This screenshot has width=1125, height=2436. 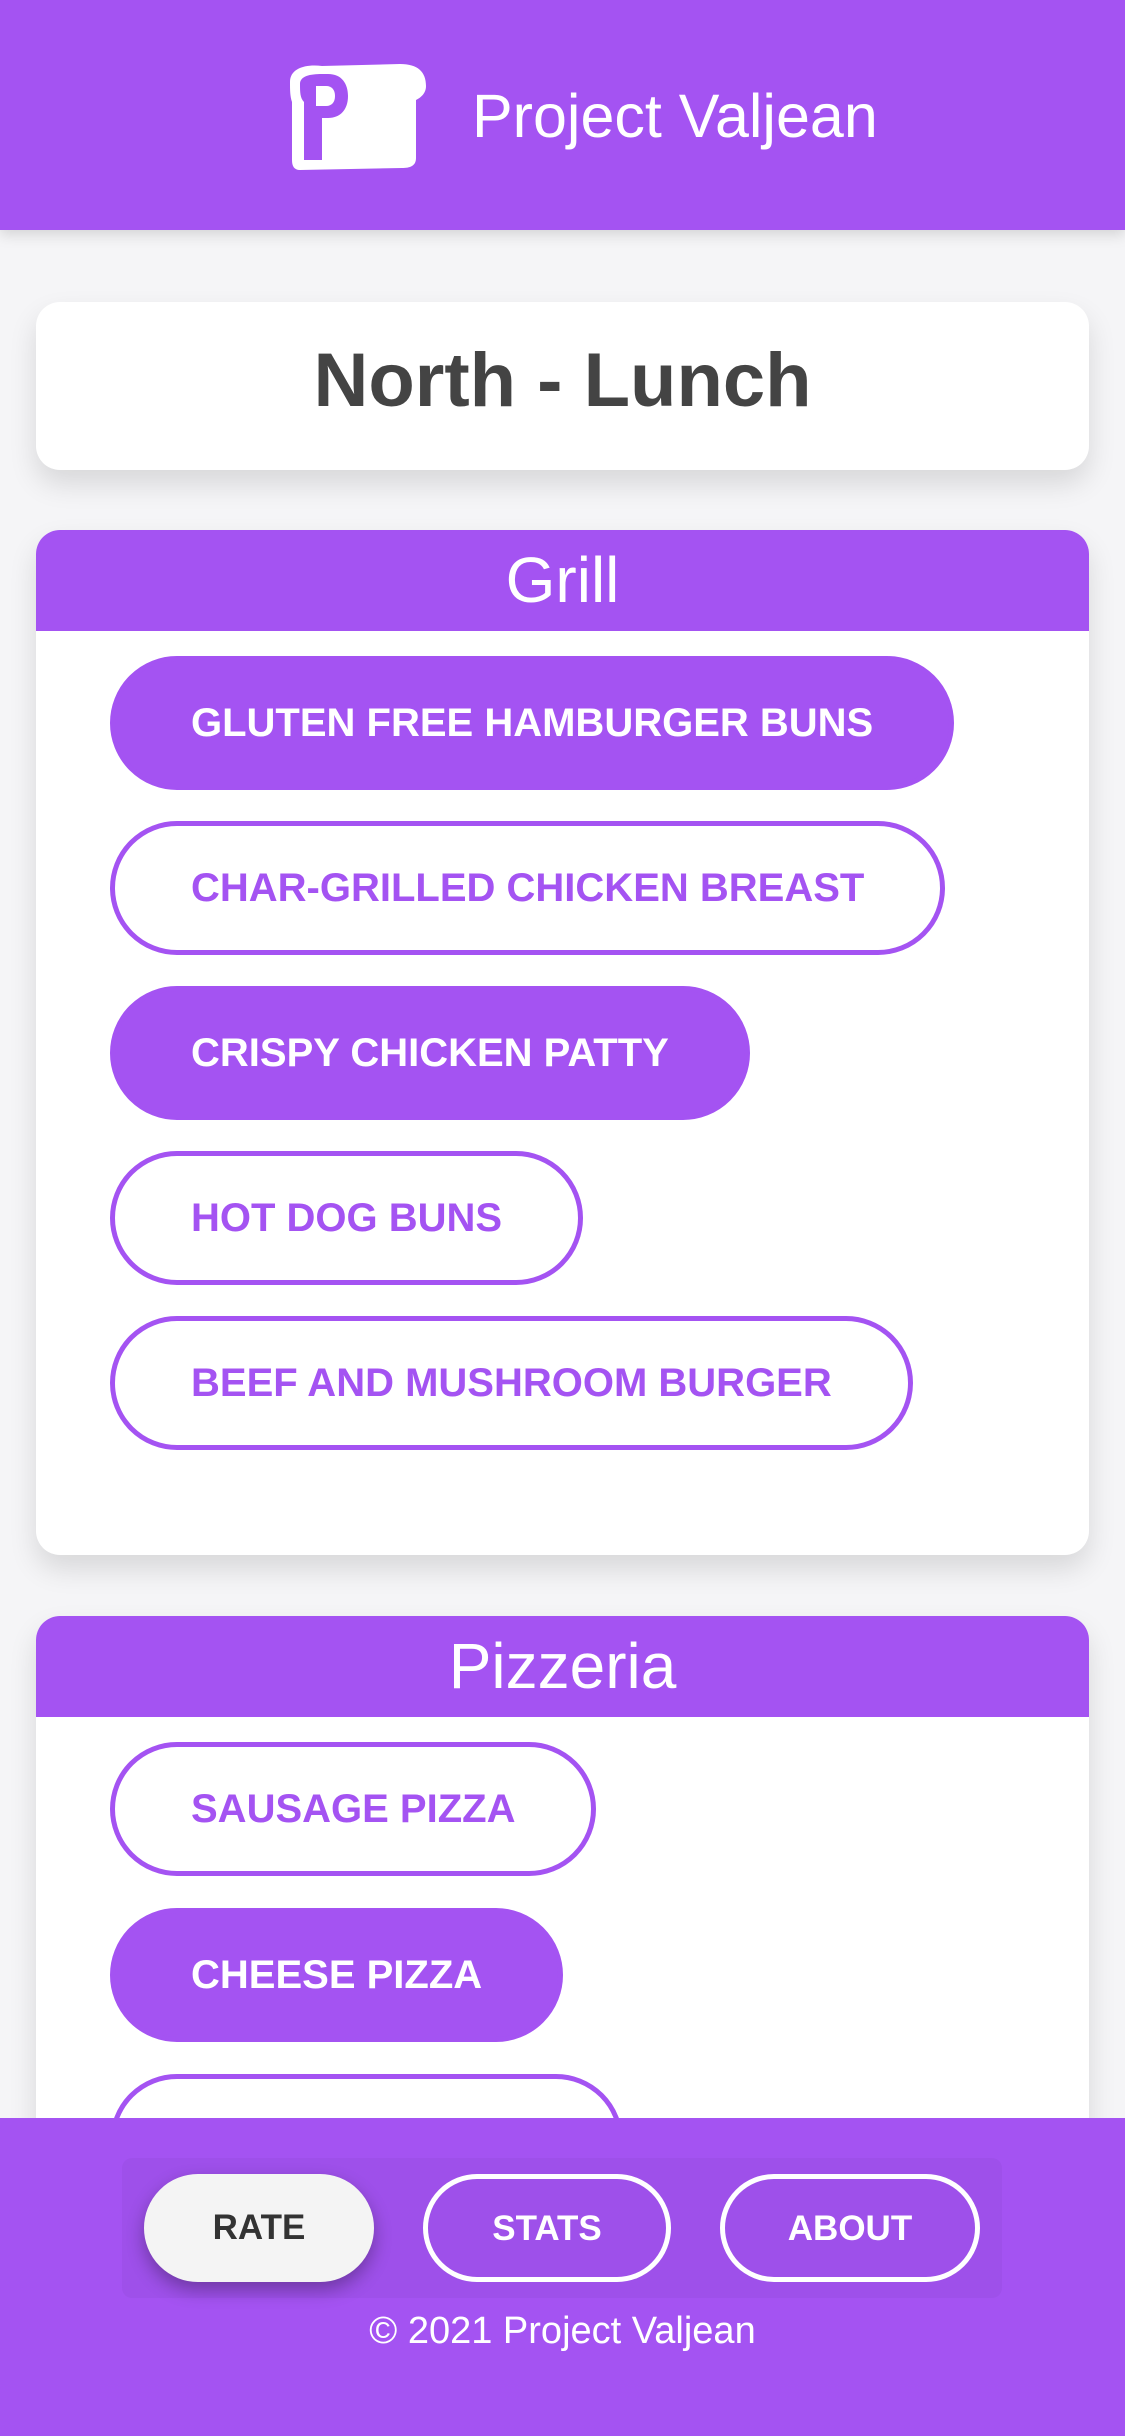 I want to click on menu-item-beef-and-mushroom-burger: BEEF AND MUSHROOM BURGER, so click(x=511, y=1383).